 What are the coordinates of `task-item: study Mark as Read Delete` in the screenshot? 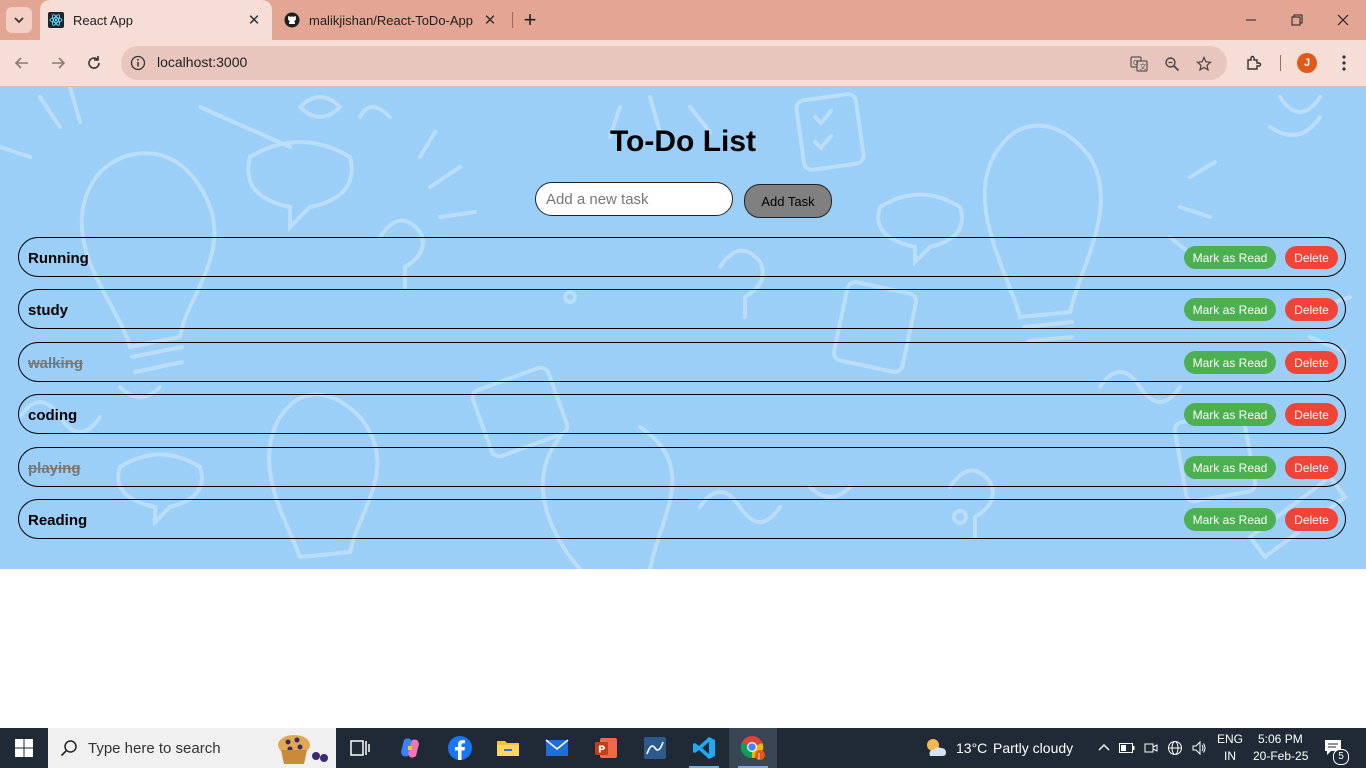 It's located at (682, 309).